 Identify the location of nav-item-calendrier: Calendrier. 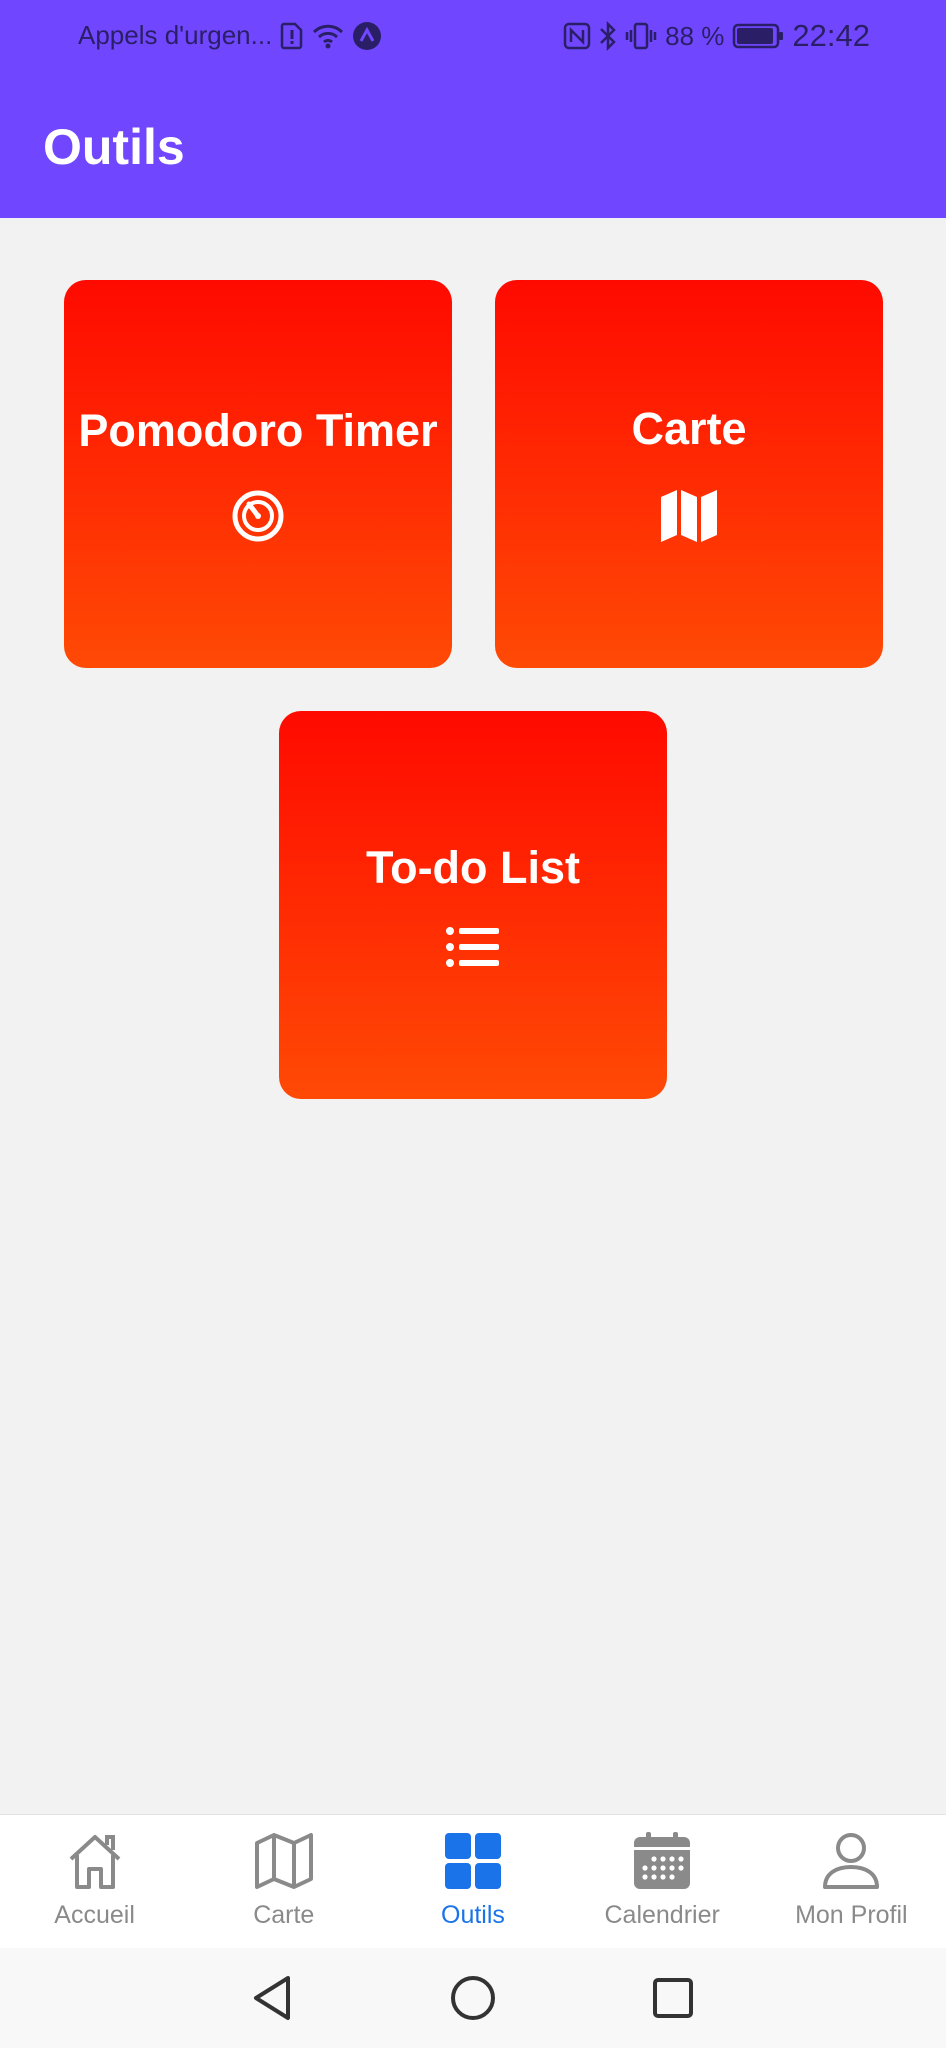
(662, 1882).